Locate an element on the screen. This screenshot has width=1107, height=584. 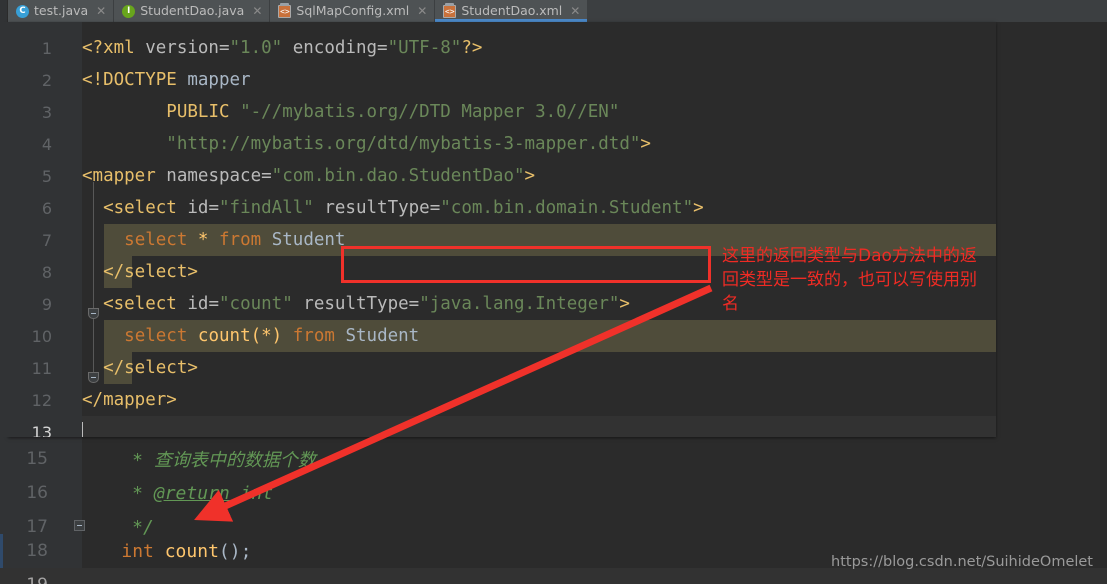
xml-code-line: 11 </select> is located at coordinates (502, 368).